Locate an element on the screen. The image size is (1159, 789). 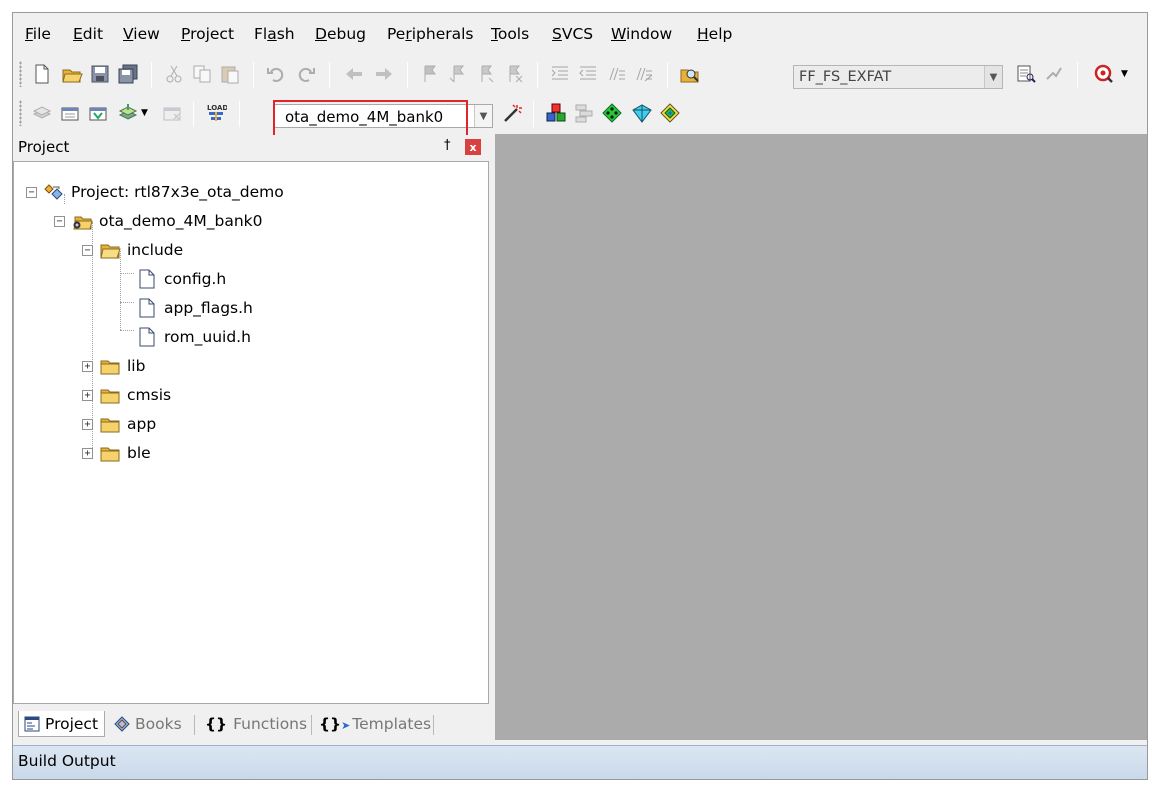
tree-node-target: − ota_demo_4M_bank0 is located at coordinates (158, 221).